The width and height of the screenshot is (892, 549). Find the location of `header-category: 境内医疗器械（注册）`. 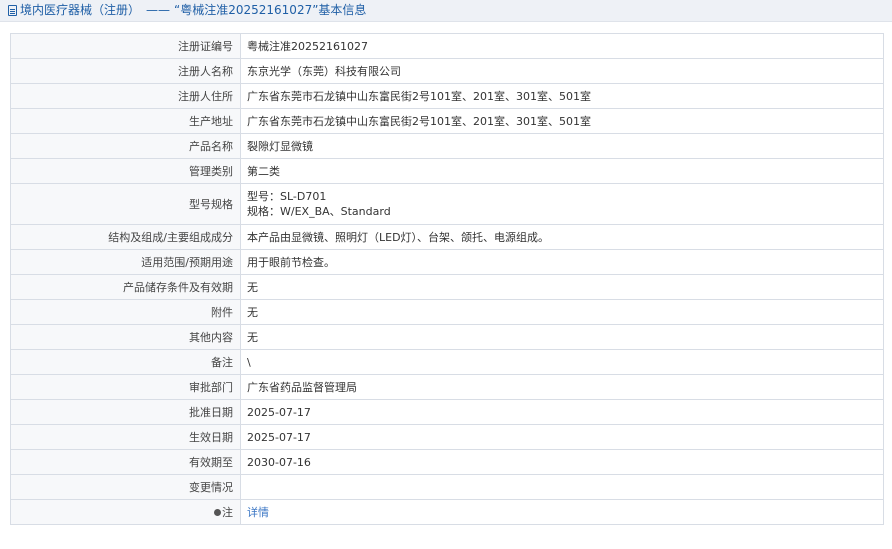

header-category: 境内医疗器械（注册） is located at coordinates (80, 10).